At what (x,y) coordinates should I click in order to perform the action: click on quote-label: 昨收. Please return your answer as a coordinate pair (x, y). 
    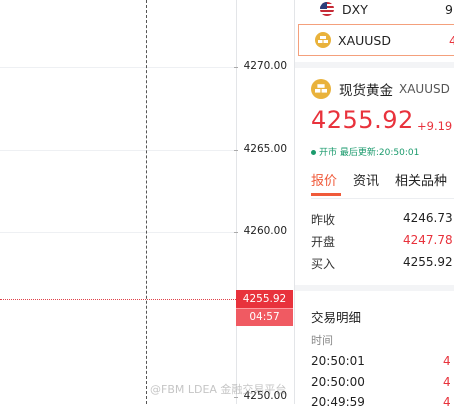
    Looking at the image, I should click on (323, 220).